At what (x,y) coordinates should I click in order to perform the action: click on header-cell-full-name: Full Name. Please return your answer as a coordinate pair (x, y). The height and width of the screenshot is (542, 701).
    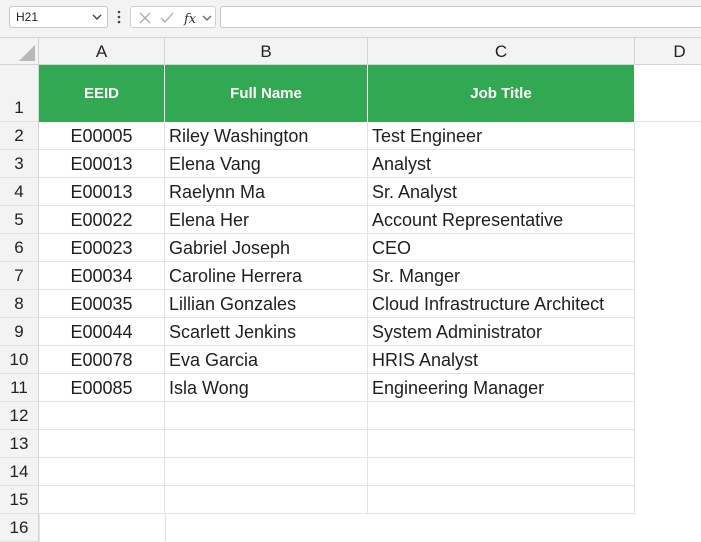
    Looking at the image, I should click on (266, 93).